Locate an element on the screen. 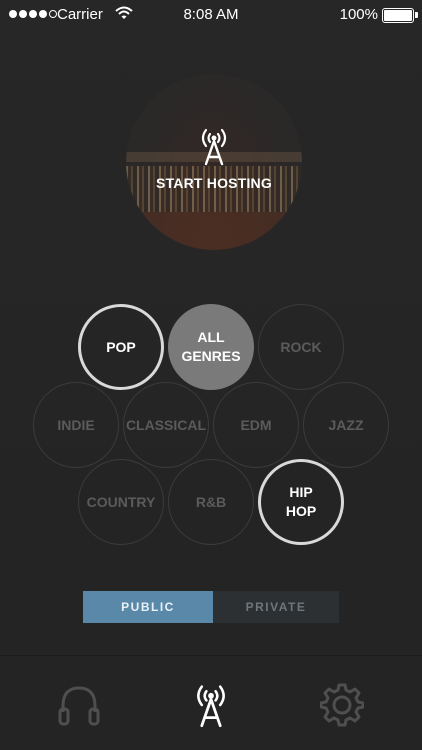 The height and width of the screenshot is (750, 422). gear-icon is located at coordinates (342, 705).